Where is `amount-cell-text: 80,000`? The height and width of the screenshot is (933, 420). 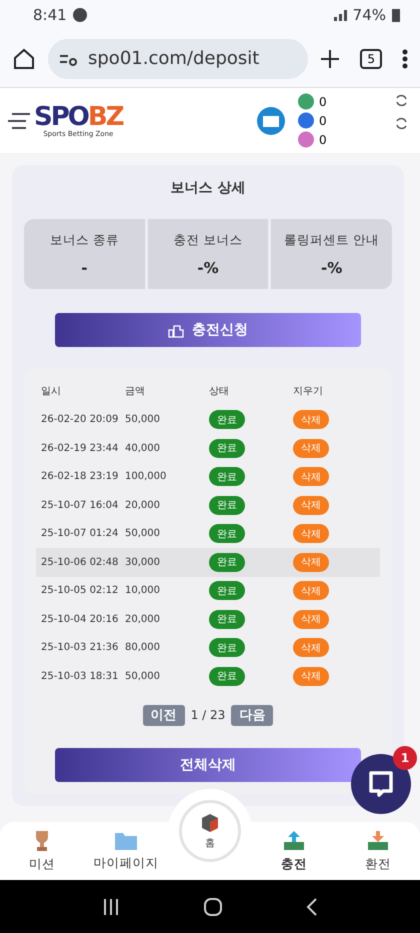
amount-cell-text: 80,000 is located at coordinates (143, 648).